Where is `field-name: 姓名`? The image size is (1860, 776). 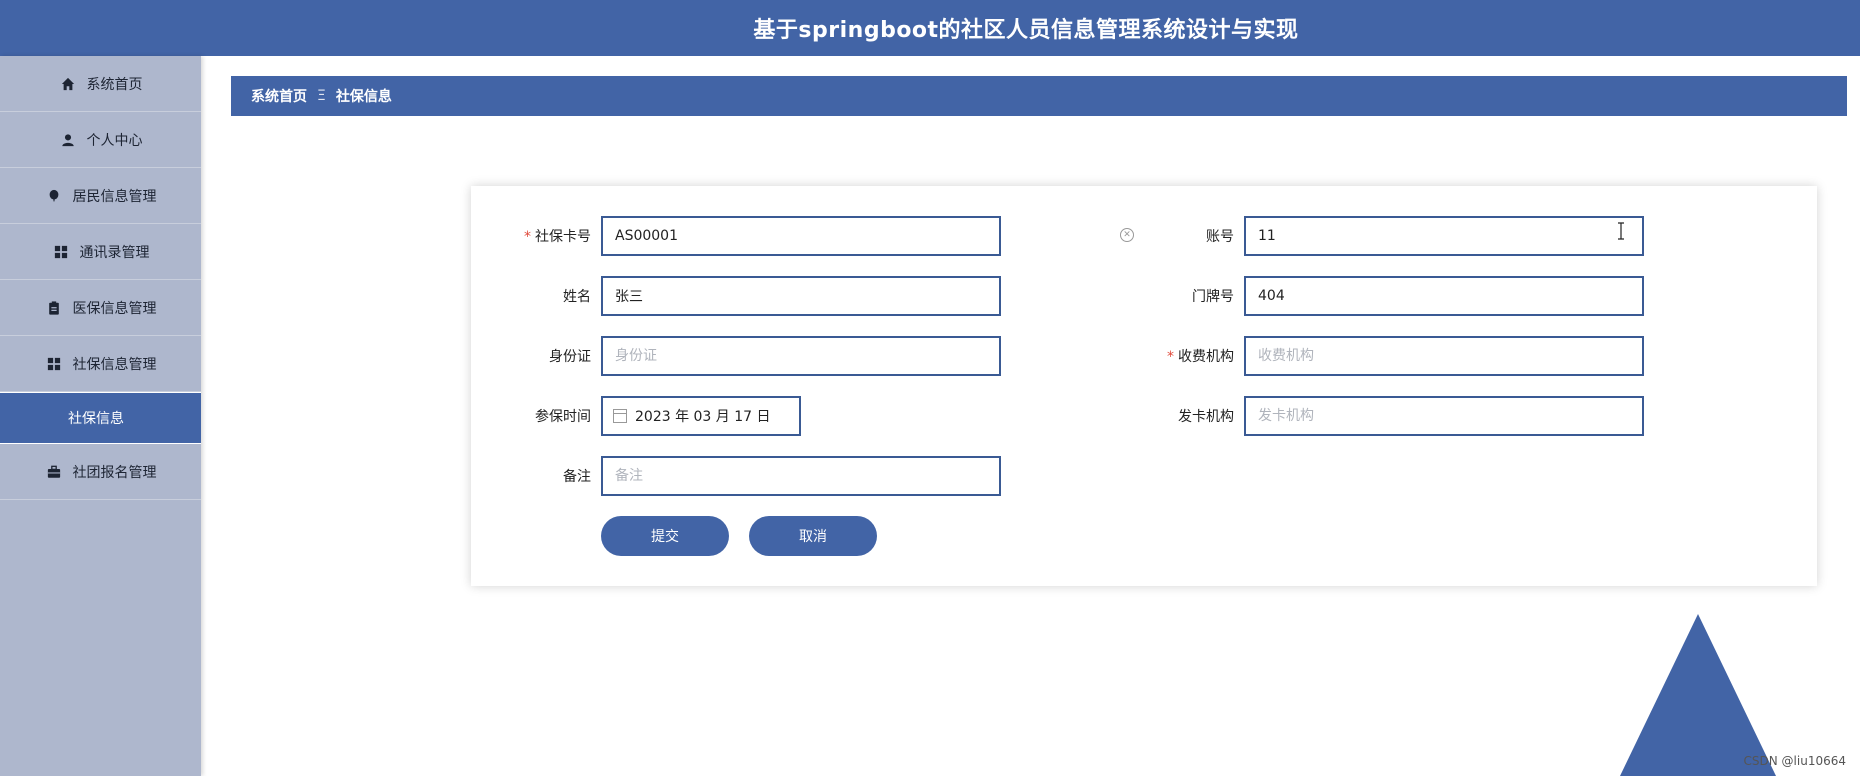 field-name: 姓名 is located at coordinates (741, 296).